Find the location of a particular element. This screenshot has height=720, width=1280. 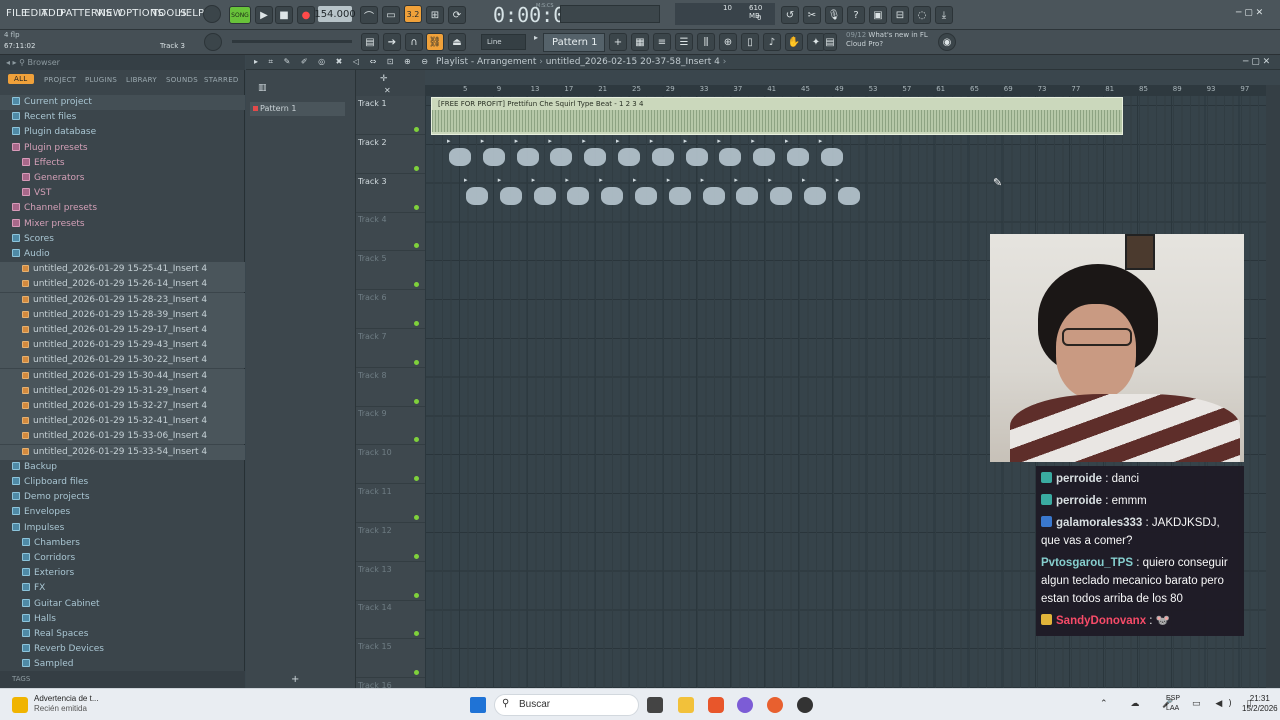

browser-audio-file: untitled_2026-01-29 15-33-54_Insert 4 is located at coordinates (122, 452).